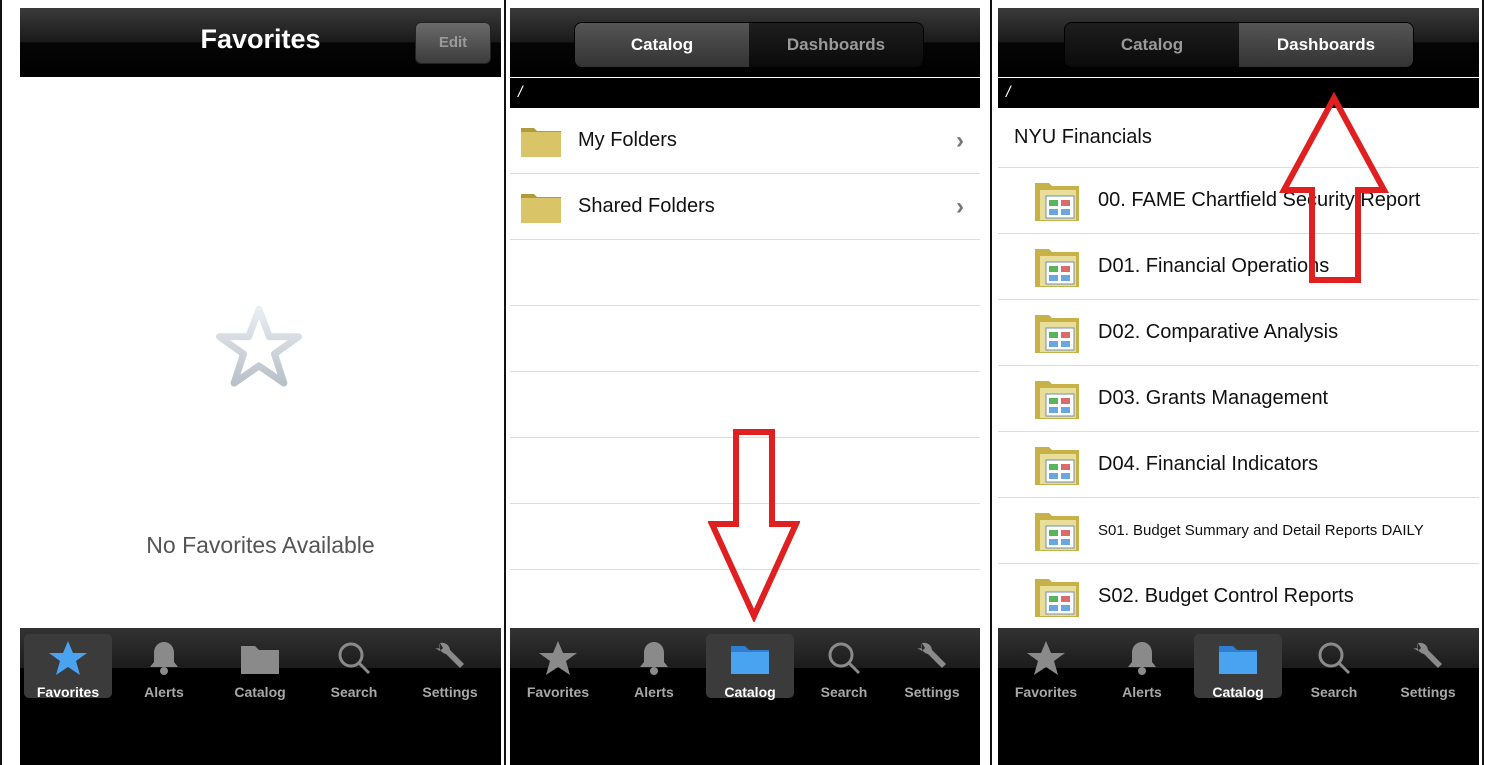 The height and width of the screenshot is (765, 1486). Describe the element at coordinates (1208, 464) in the screenshot. I see `list-item-label: D04. Financial Indicators` at that location.